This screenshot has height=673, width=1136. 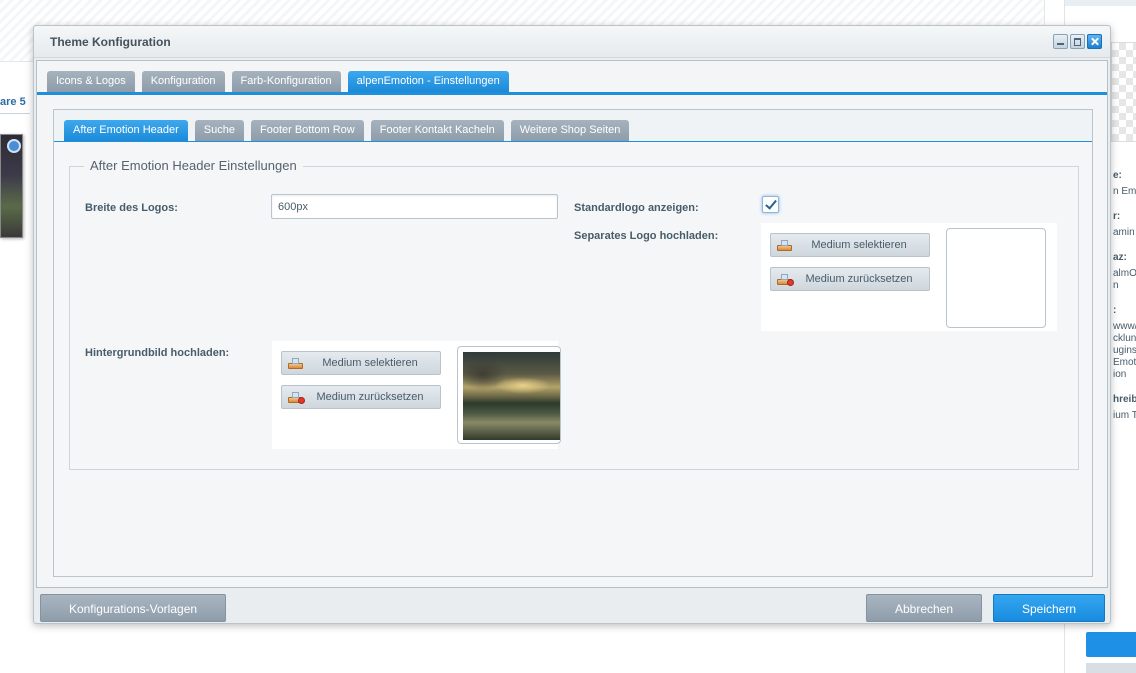 I want to click on outer-tab-2: Farb-Konfiguration, so click(x=286, y=81).